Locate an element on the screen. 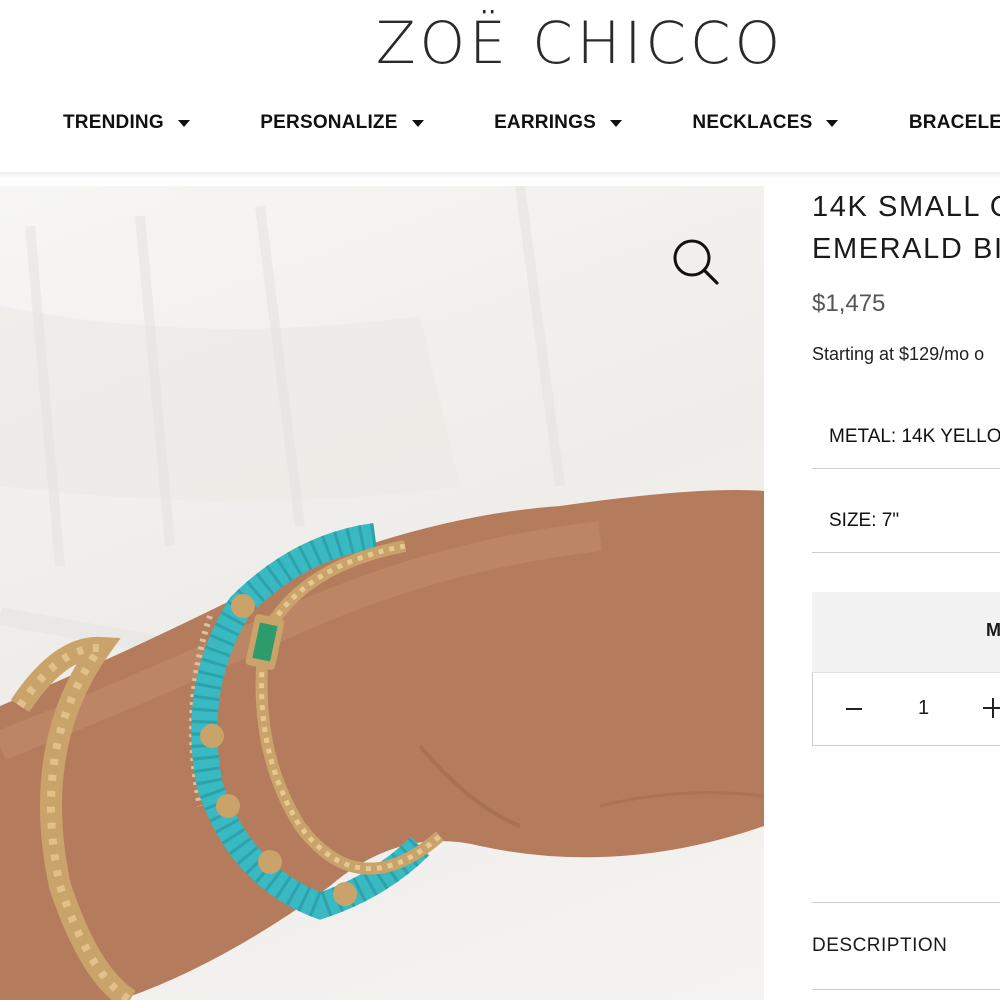  header-divider is located at coordinates (500, 175).